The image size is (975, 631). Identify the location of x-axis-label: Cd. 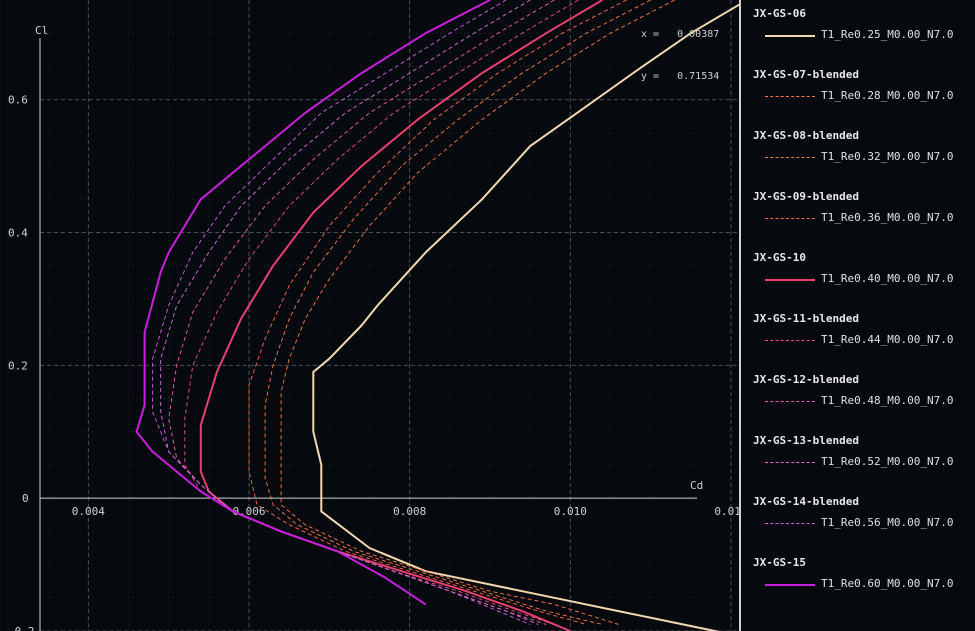
(696, 485).